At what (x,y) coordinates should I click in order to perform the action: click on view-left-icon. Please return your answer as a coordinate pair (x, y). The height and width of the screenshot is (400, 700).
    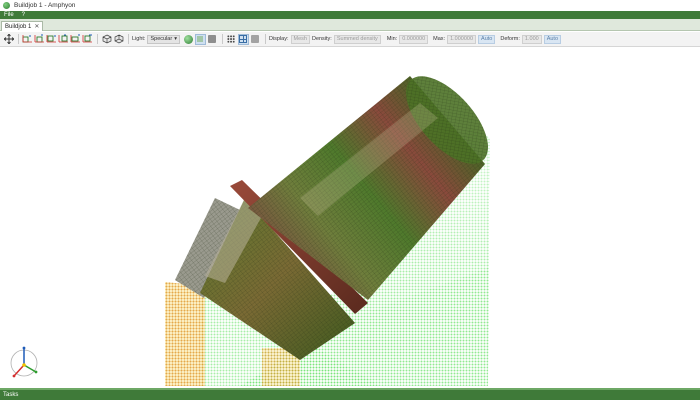
    Looking at the image, I should click on (51, 39).